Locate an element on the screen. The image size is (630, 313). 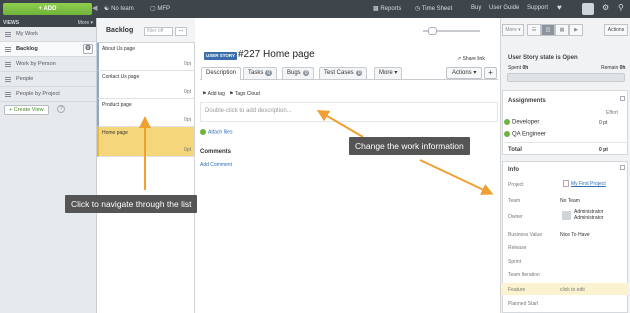
views-header: VIEWS More ▾ is located at coordinates (48, 22).